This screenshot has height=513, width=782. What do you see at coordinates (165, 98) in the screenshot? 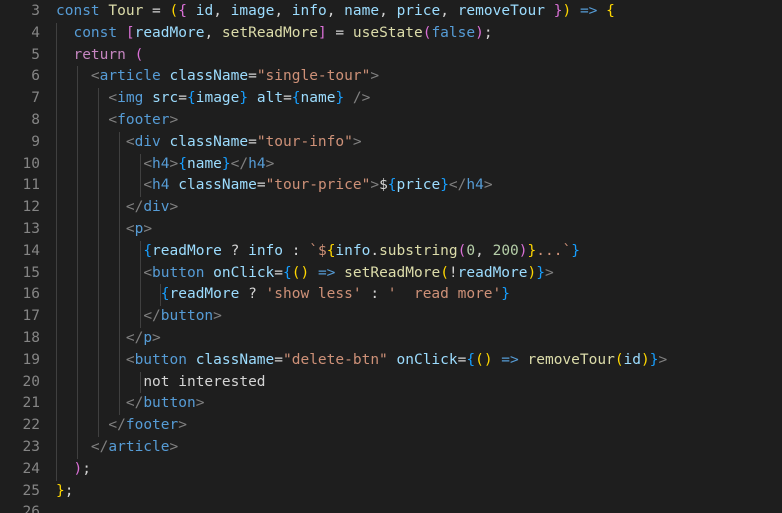
I see `token-var: src` at bounding box center [165, 98].